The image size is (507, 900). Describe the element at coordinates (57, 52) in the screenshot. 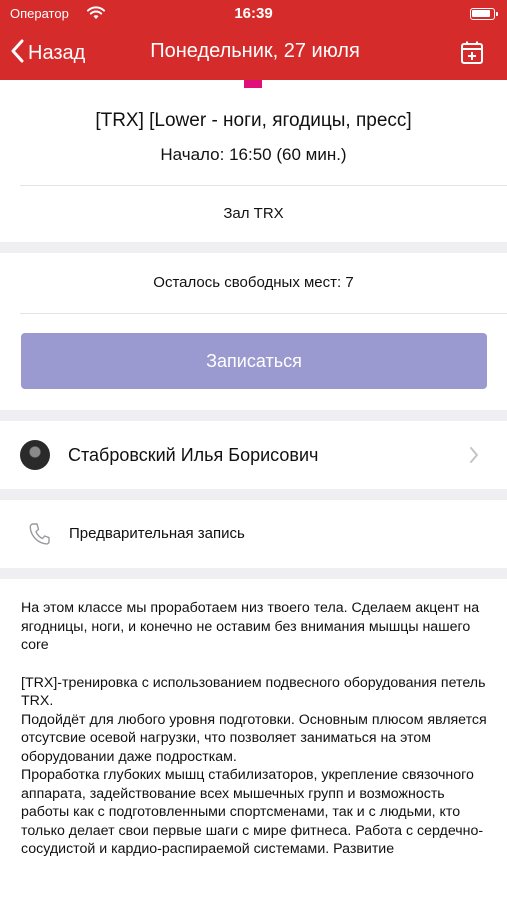

I see `back-label: Назад` at that location.